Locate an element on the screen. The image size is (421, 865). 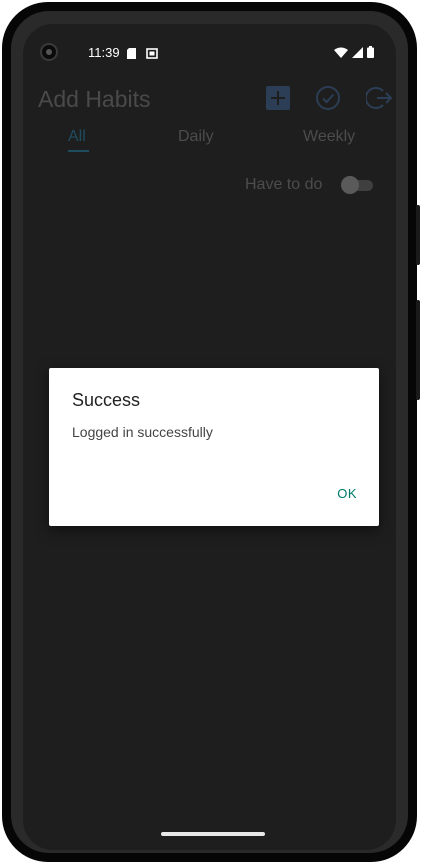
tab-all: All is located at coordinates (77, 137).